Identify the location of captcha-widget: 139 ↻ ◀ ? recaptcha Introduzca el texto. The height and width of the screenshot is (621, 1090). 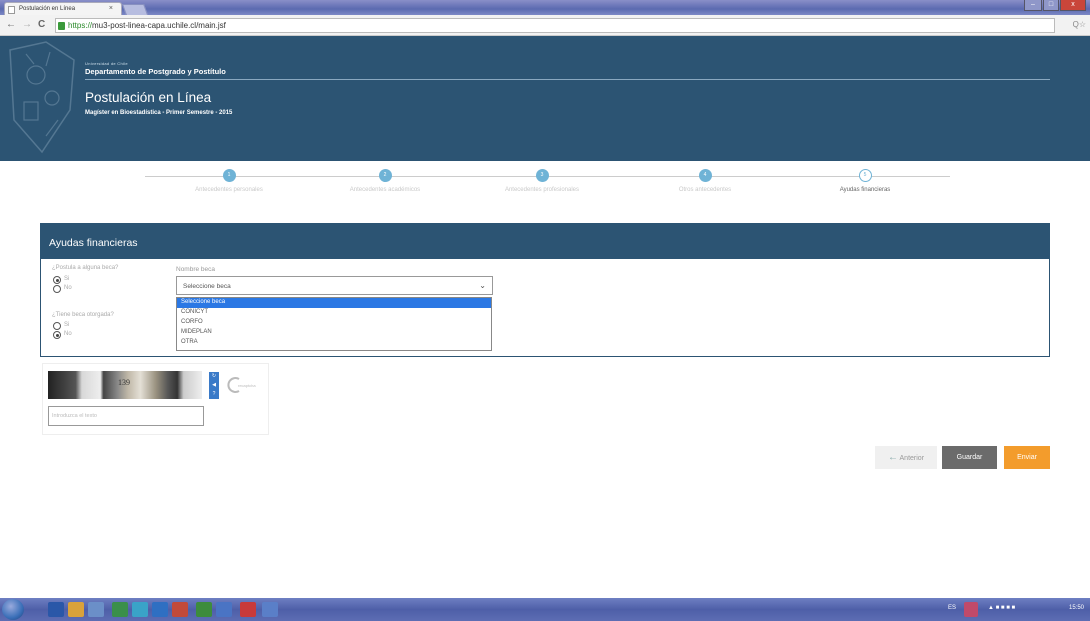
(155, 399).